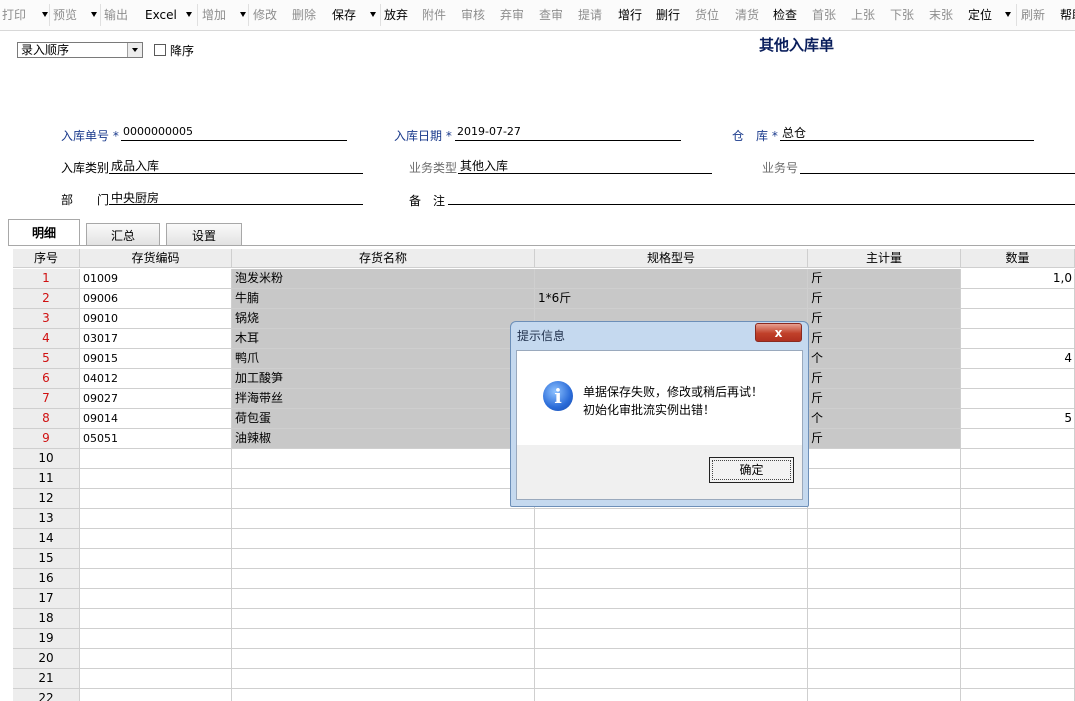 Image resolution: width=1075 pixels, height=701 pixels. I want to click on column-header: 规格型号, so click(671, 258).